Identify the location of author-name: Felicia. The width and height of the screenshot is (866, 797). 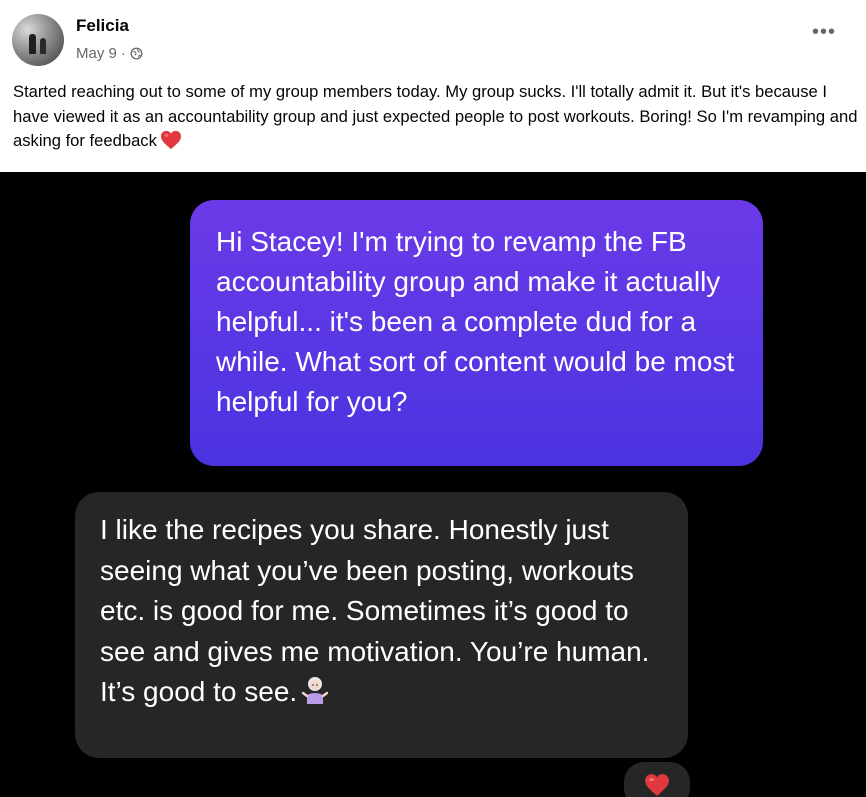
(102, 26).